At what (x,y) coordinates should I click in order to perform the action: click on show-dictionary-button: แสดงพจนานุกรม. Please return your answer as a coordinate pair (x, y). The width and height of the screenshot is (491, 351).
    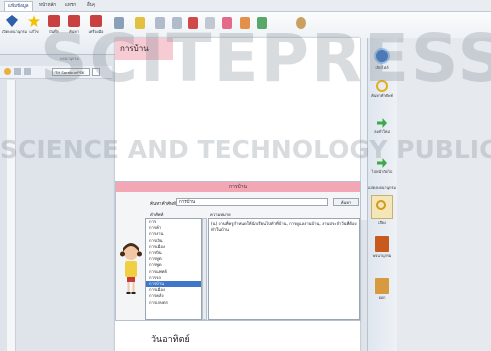
    Looking at the image, I should click on (382, 187).